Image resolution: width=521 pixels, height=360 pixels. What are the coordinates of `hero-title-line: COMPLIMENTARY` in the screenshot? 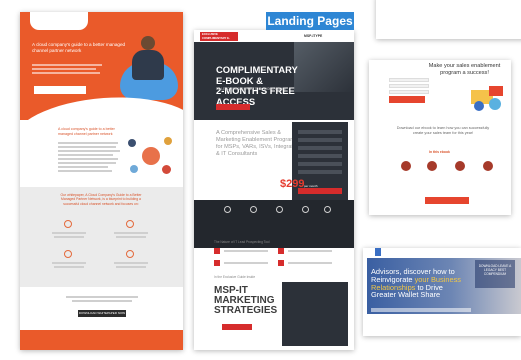 It's located at (257, 69).